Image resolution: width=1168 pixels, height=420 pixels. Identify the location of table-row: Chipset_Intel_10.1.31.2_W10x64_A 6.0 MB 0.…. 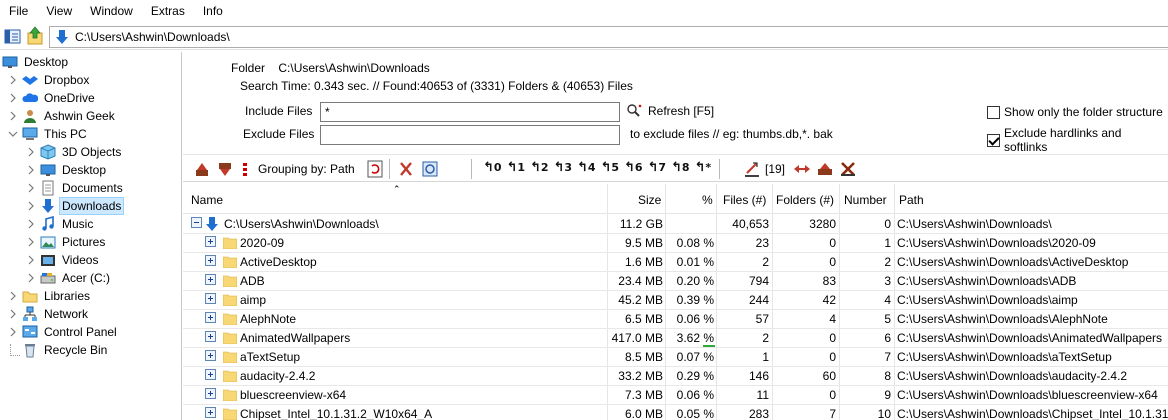
(675, 412).